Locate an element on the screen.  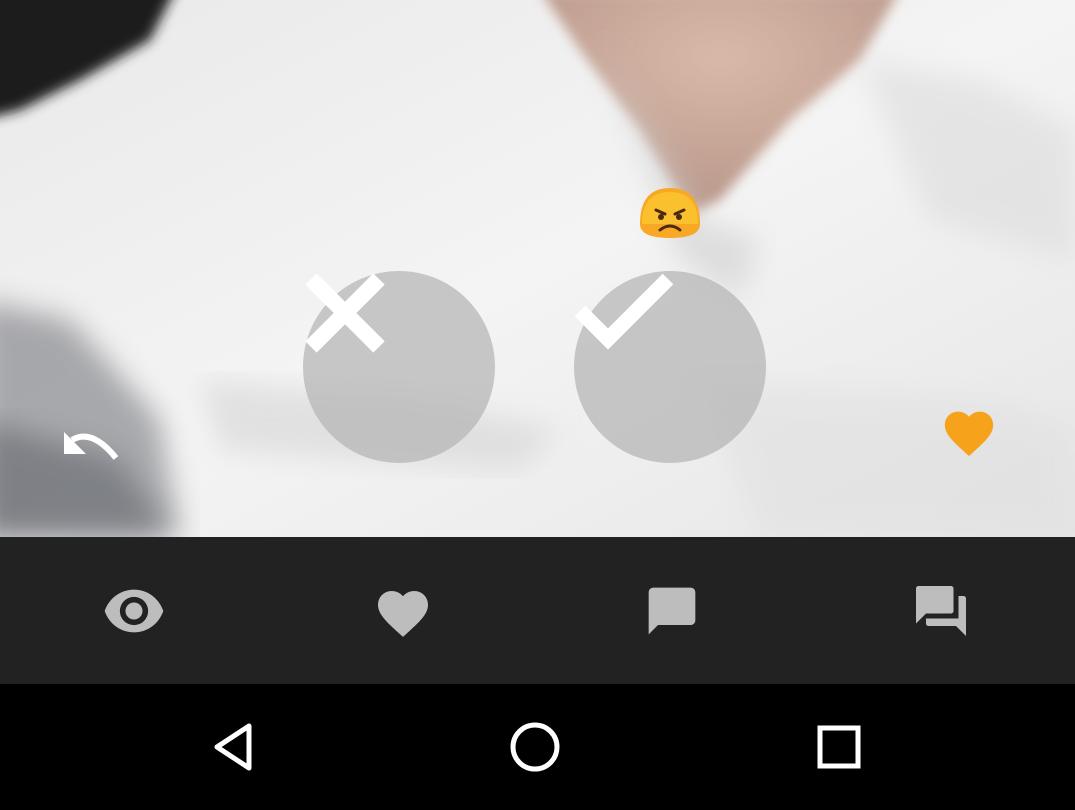
chat-bubble-icon is located at coordinates (672, 610).